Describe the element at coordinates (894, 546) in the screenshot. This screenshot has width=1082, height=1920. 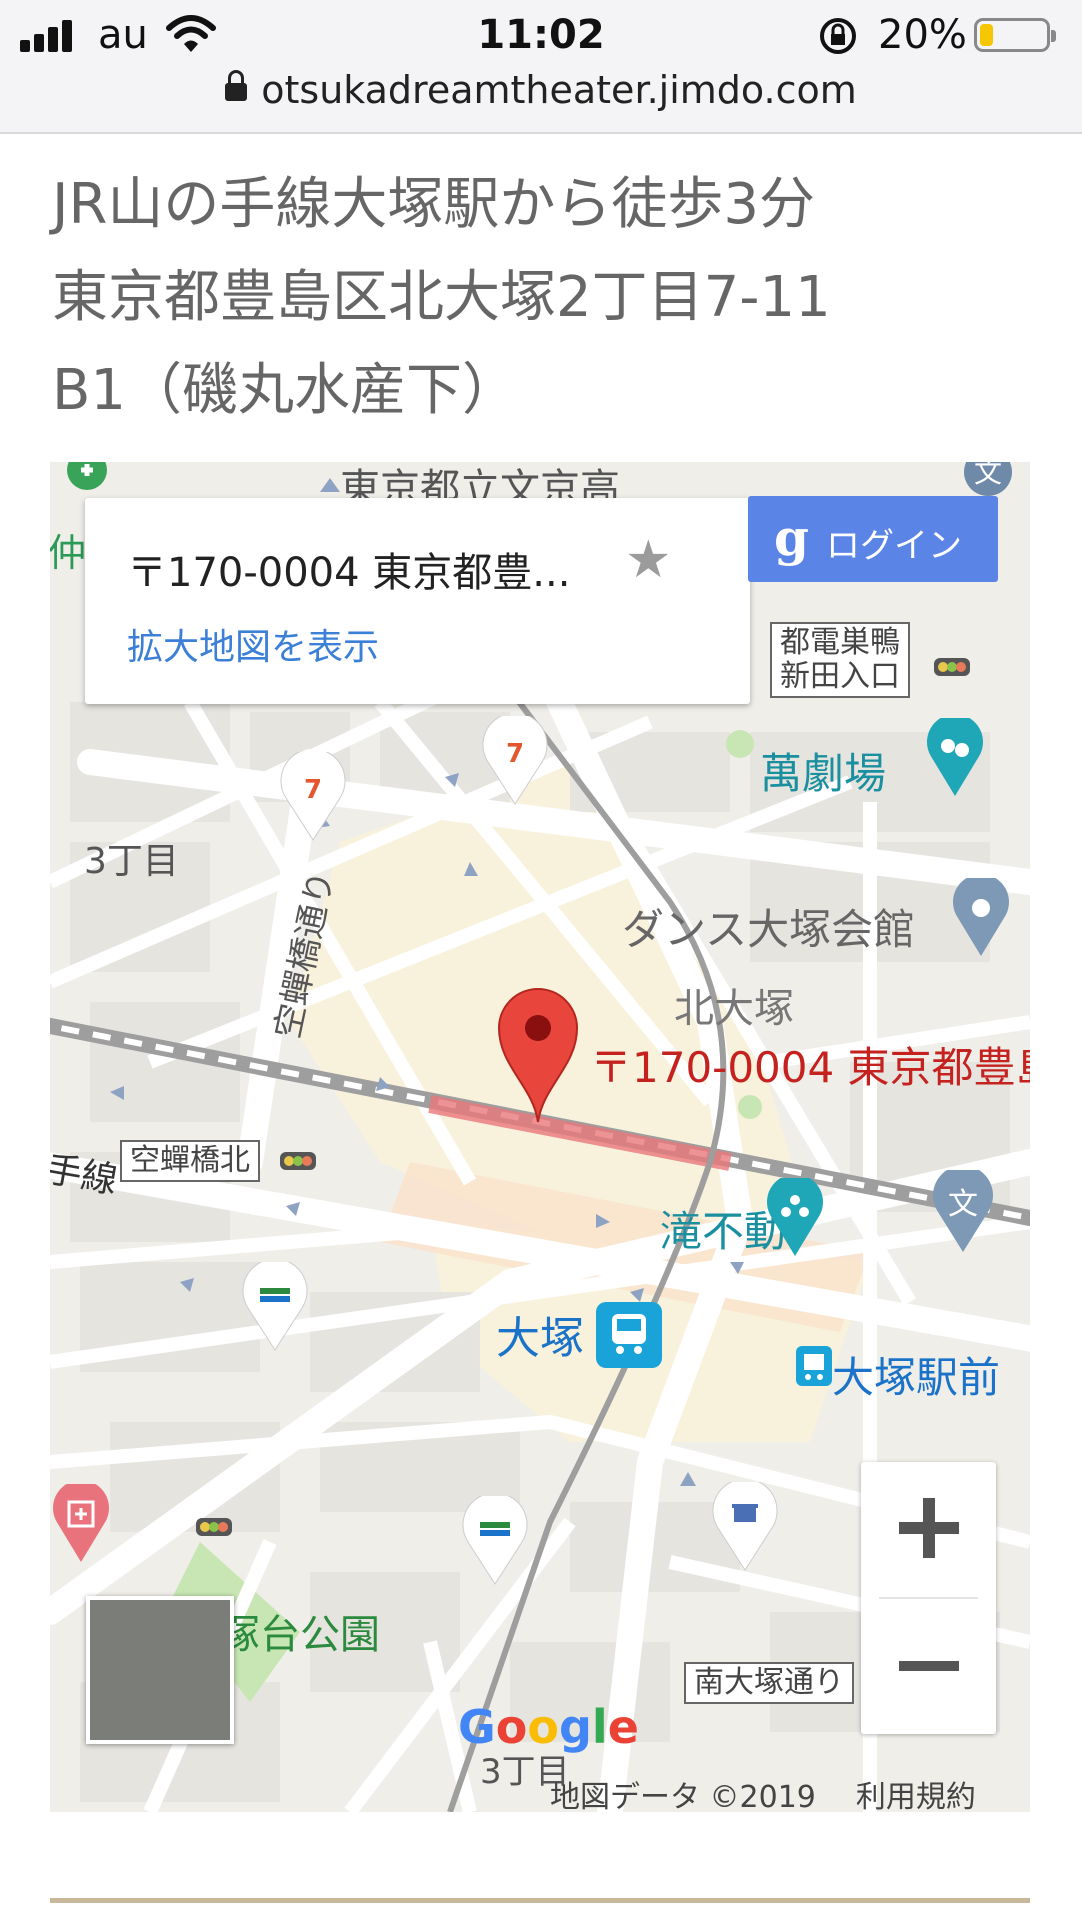
I see `login-button-label: ログイン` at that location.